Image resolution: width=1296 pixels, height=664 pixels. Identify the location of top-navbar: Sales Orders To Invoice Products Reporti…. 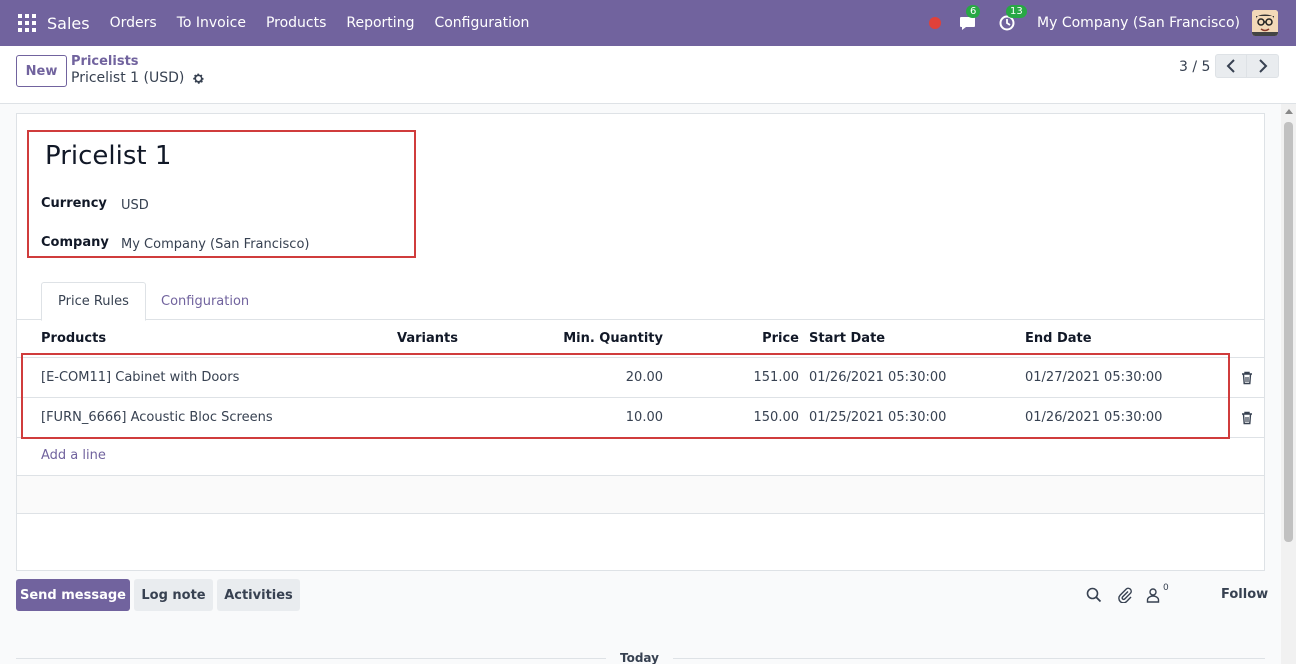
(648, 23).